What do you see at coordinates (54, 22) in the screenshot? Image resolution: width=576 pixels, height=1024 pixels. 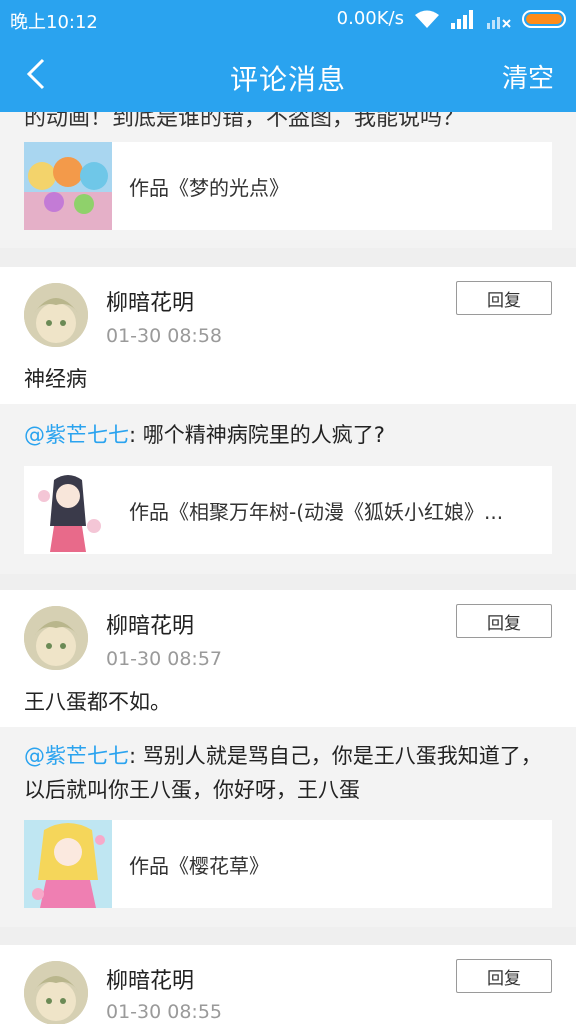 I see `status-time: 晚上10:12` at bounding box center [54, 22].